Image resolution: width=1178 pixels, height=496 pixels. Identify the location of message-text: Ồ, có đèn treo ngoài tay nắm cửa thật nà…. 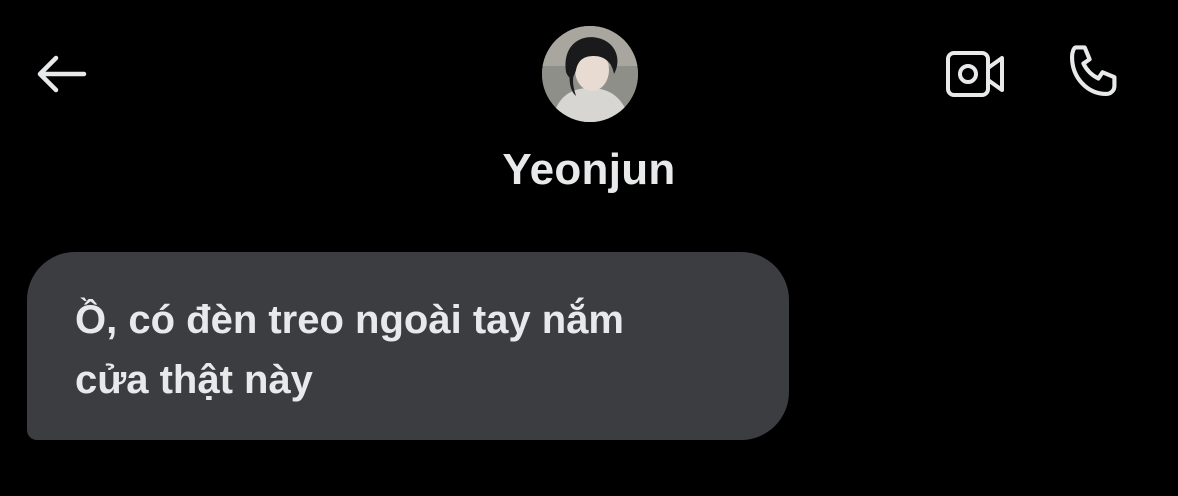
(412, 350).